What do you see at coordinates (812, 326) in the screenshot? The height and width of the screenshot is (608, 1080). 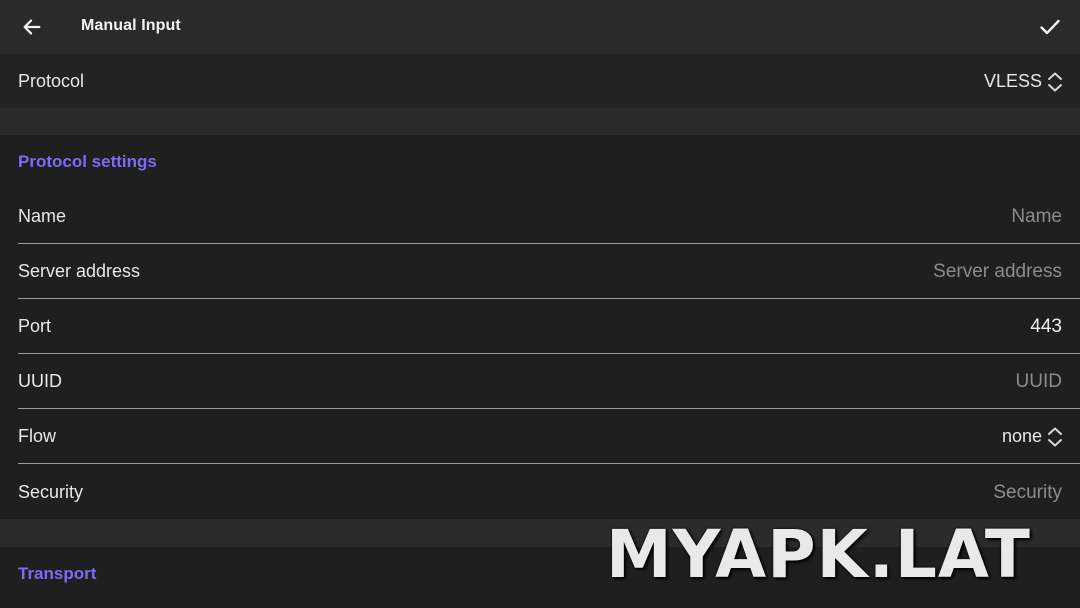 I see `port-input` at bounding box center [812, 326].